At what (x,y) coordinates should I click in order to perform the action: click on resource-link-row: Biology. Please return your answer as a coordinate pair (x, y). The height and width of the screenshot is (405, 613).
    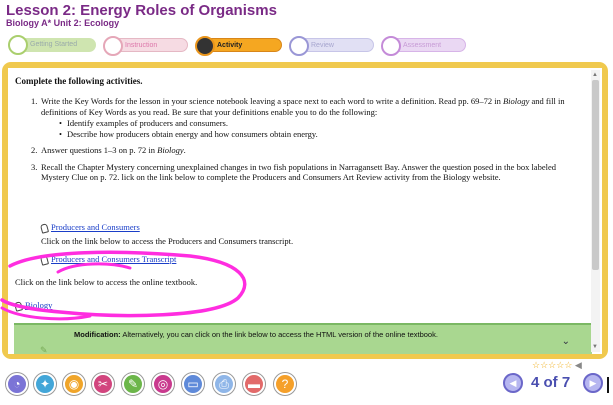
    Looking at the image, I should click on (32, 306).